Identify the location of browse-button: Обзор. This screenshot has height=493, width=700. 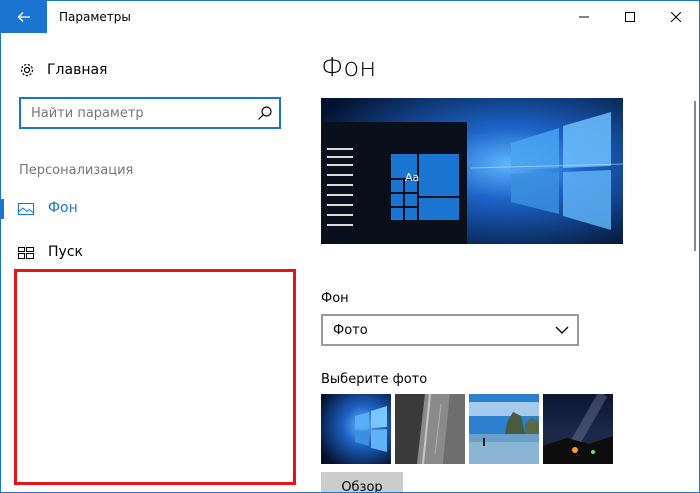
(362, 482).